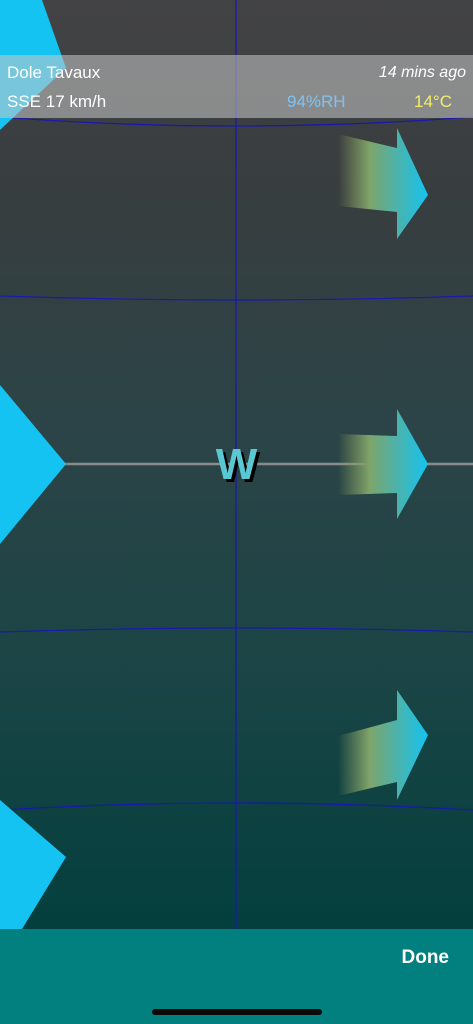 Image resolution: width=473 pixels, height=1024 pixels. What do you see at coordinates (422, 72) in the screenshot?
I see `observation-age: 14 mins ago` at bounding box center [422, 72].